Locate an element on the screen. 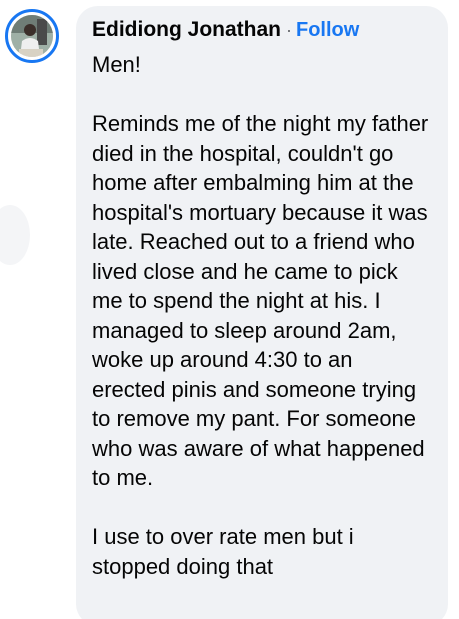 The height and width of the screenshot is (619, 459). author-name: Edidiong Jonathan is located at coordinates (186, 30).